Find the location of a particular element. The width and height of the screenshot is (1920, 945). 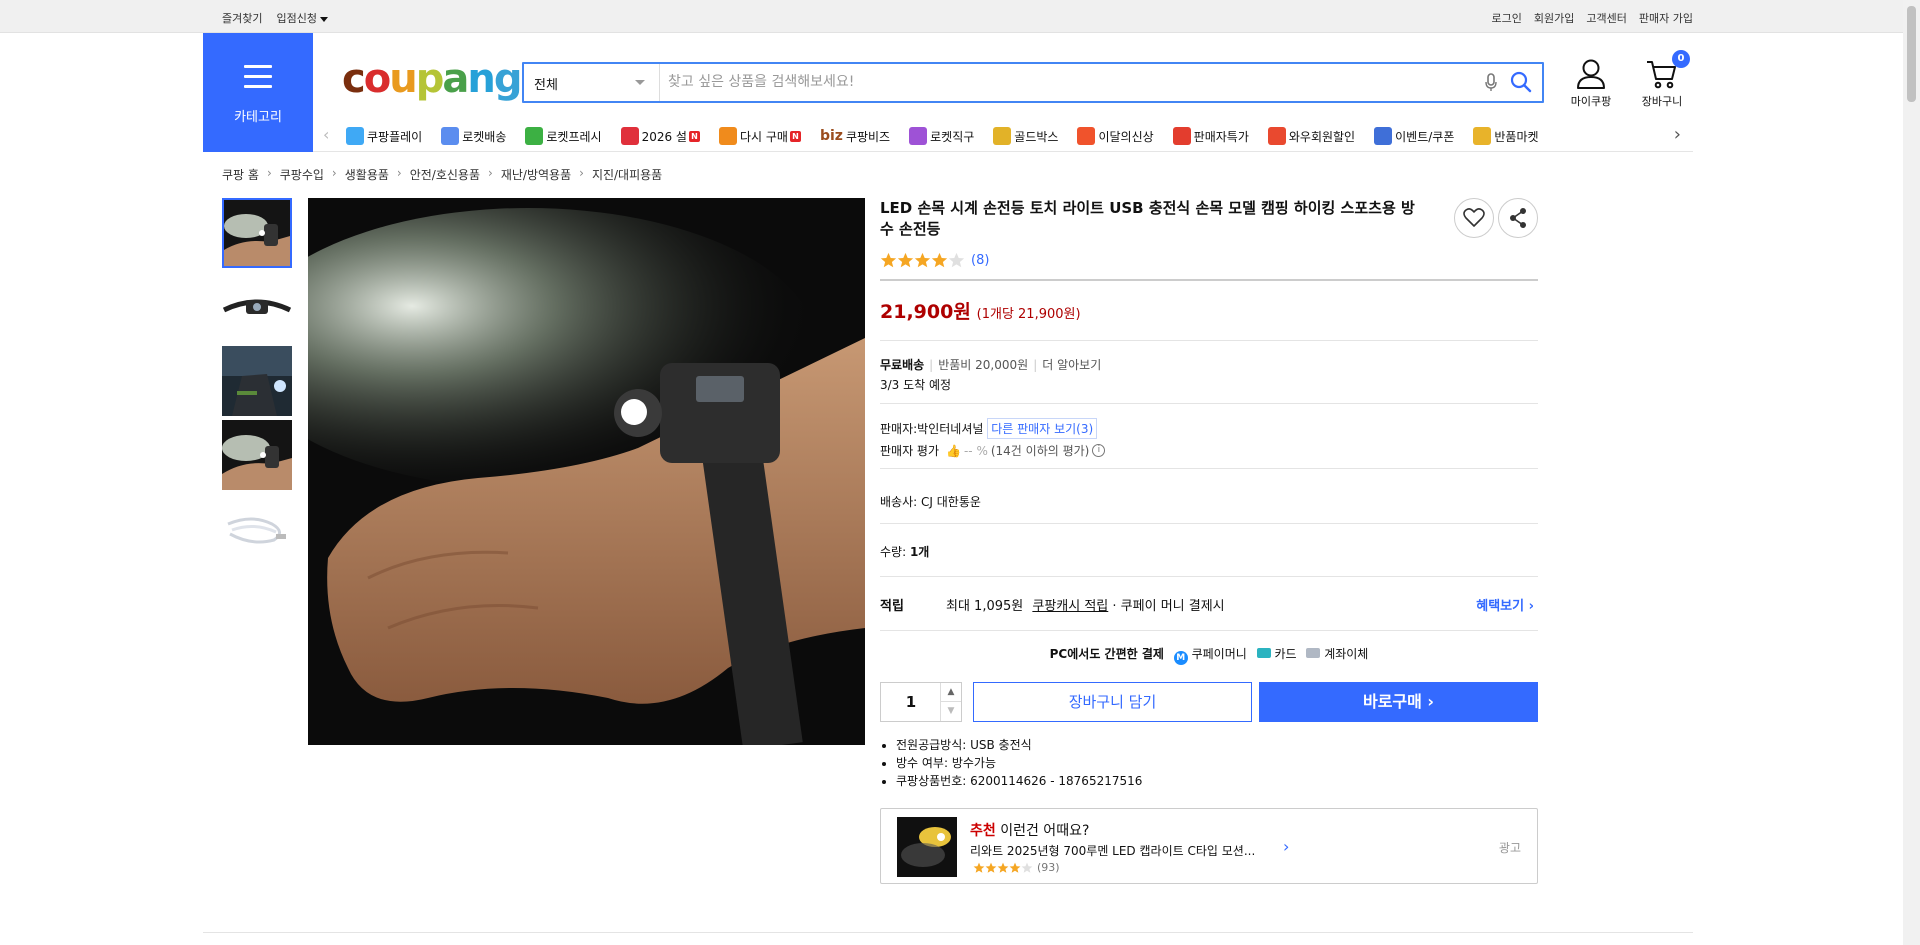

product-rating: (8) is located at coordinates (934, 260).